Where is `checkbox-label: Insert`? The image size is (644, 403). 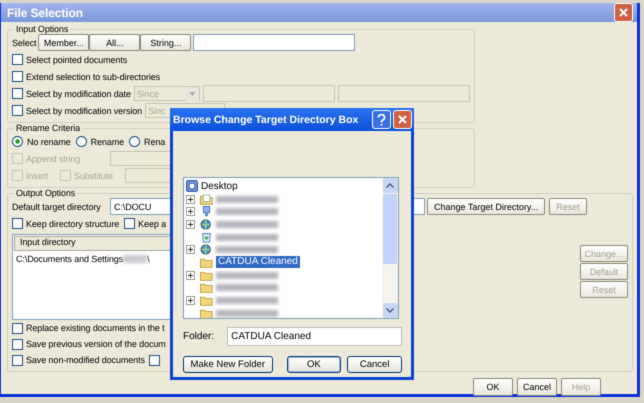 checkbox-label: Insert is located at coordinates (37, 175).